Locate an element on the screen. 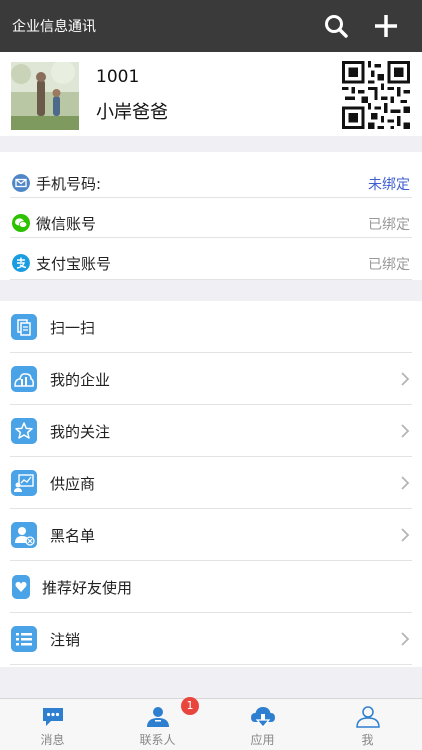 This screenshot has height=750, width=422. alipay-icon is located at coordinates (21, 263).